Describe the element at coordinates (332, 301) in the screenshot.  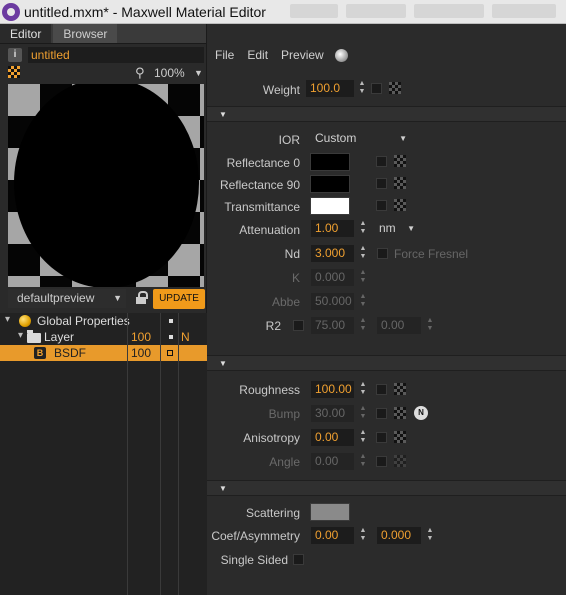
I see `abbe-input: 50.000` at that location.